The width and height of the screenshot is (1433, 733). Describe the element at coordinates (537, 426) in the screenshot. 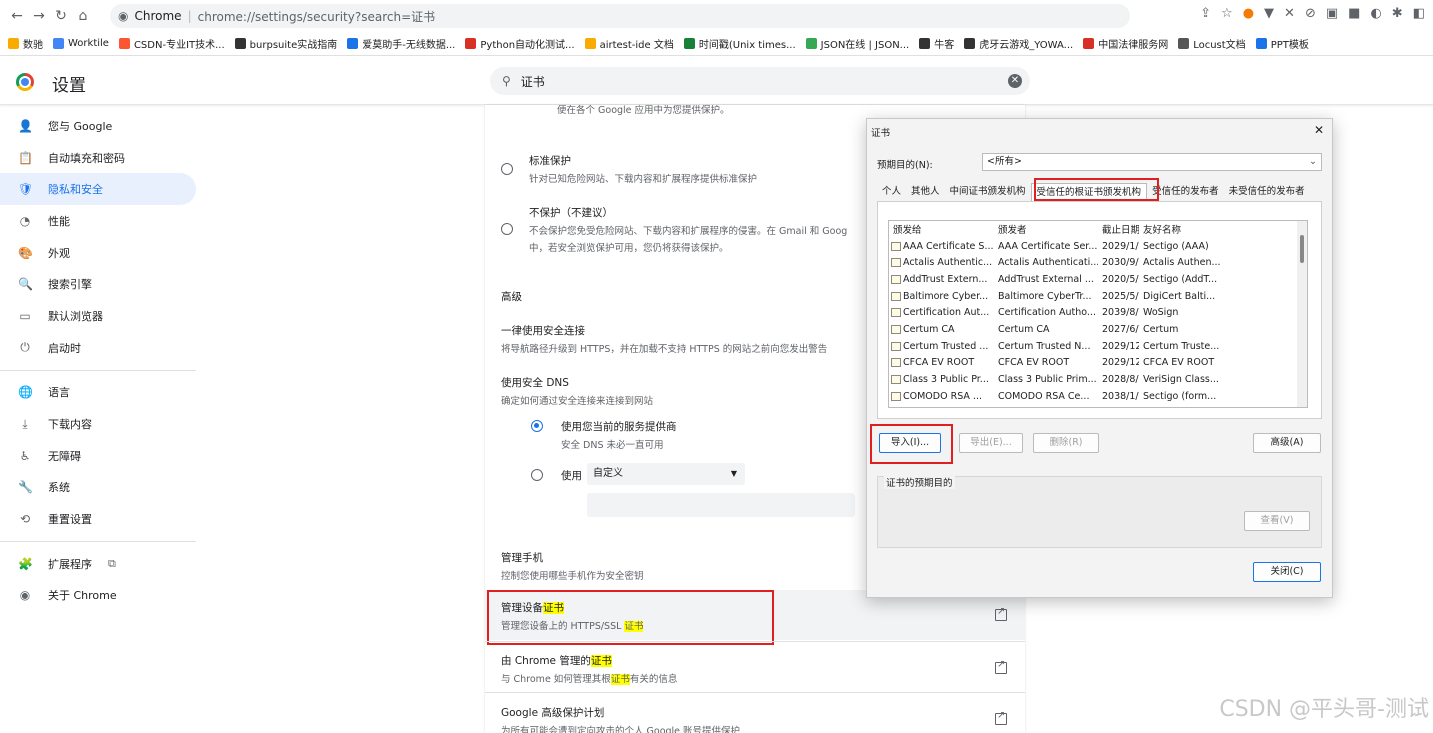

I see `dns-current-provider-radio` at that location.